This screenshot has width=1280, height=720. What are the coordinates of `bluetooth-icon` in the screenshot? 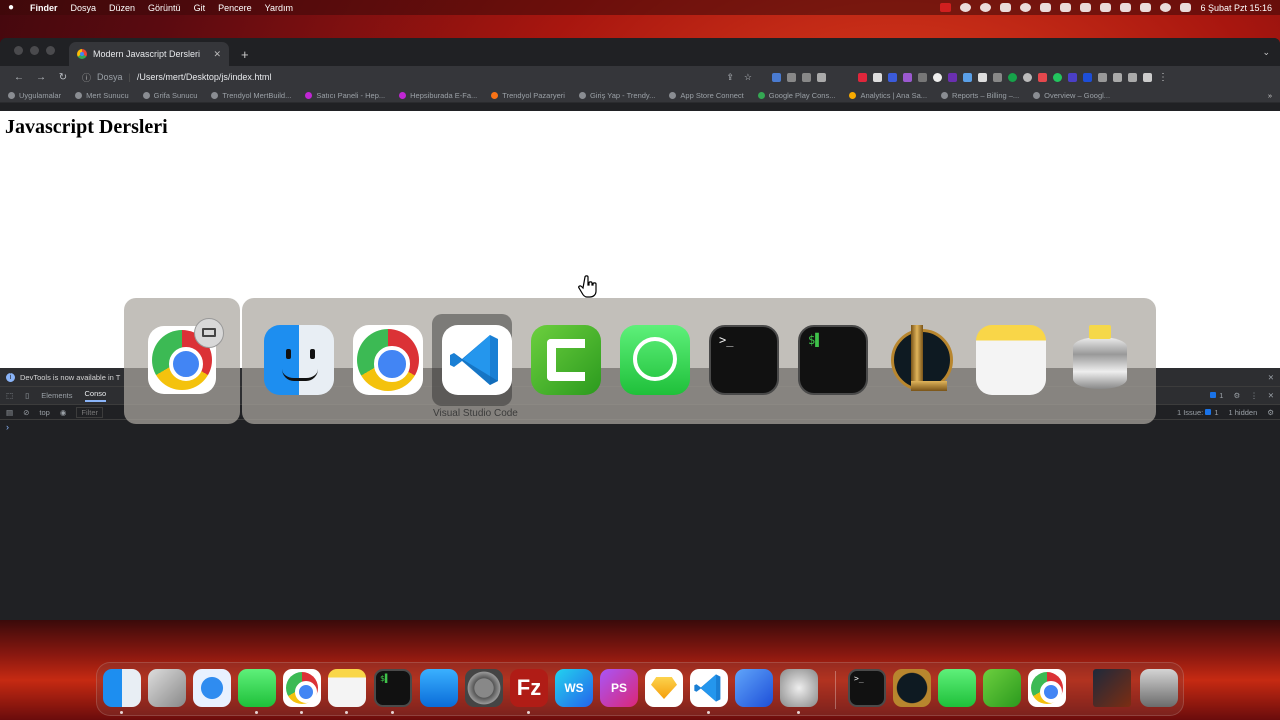 It's located at (1086, 7).